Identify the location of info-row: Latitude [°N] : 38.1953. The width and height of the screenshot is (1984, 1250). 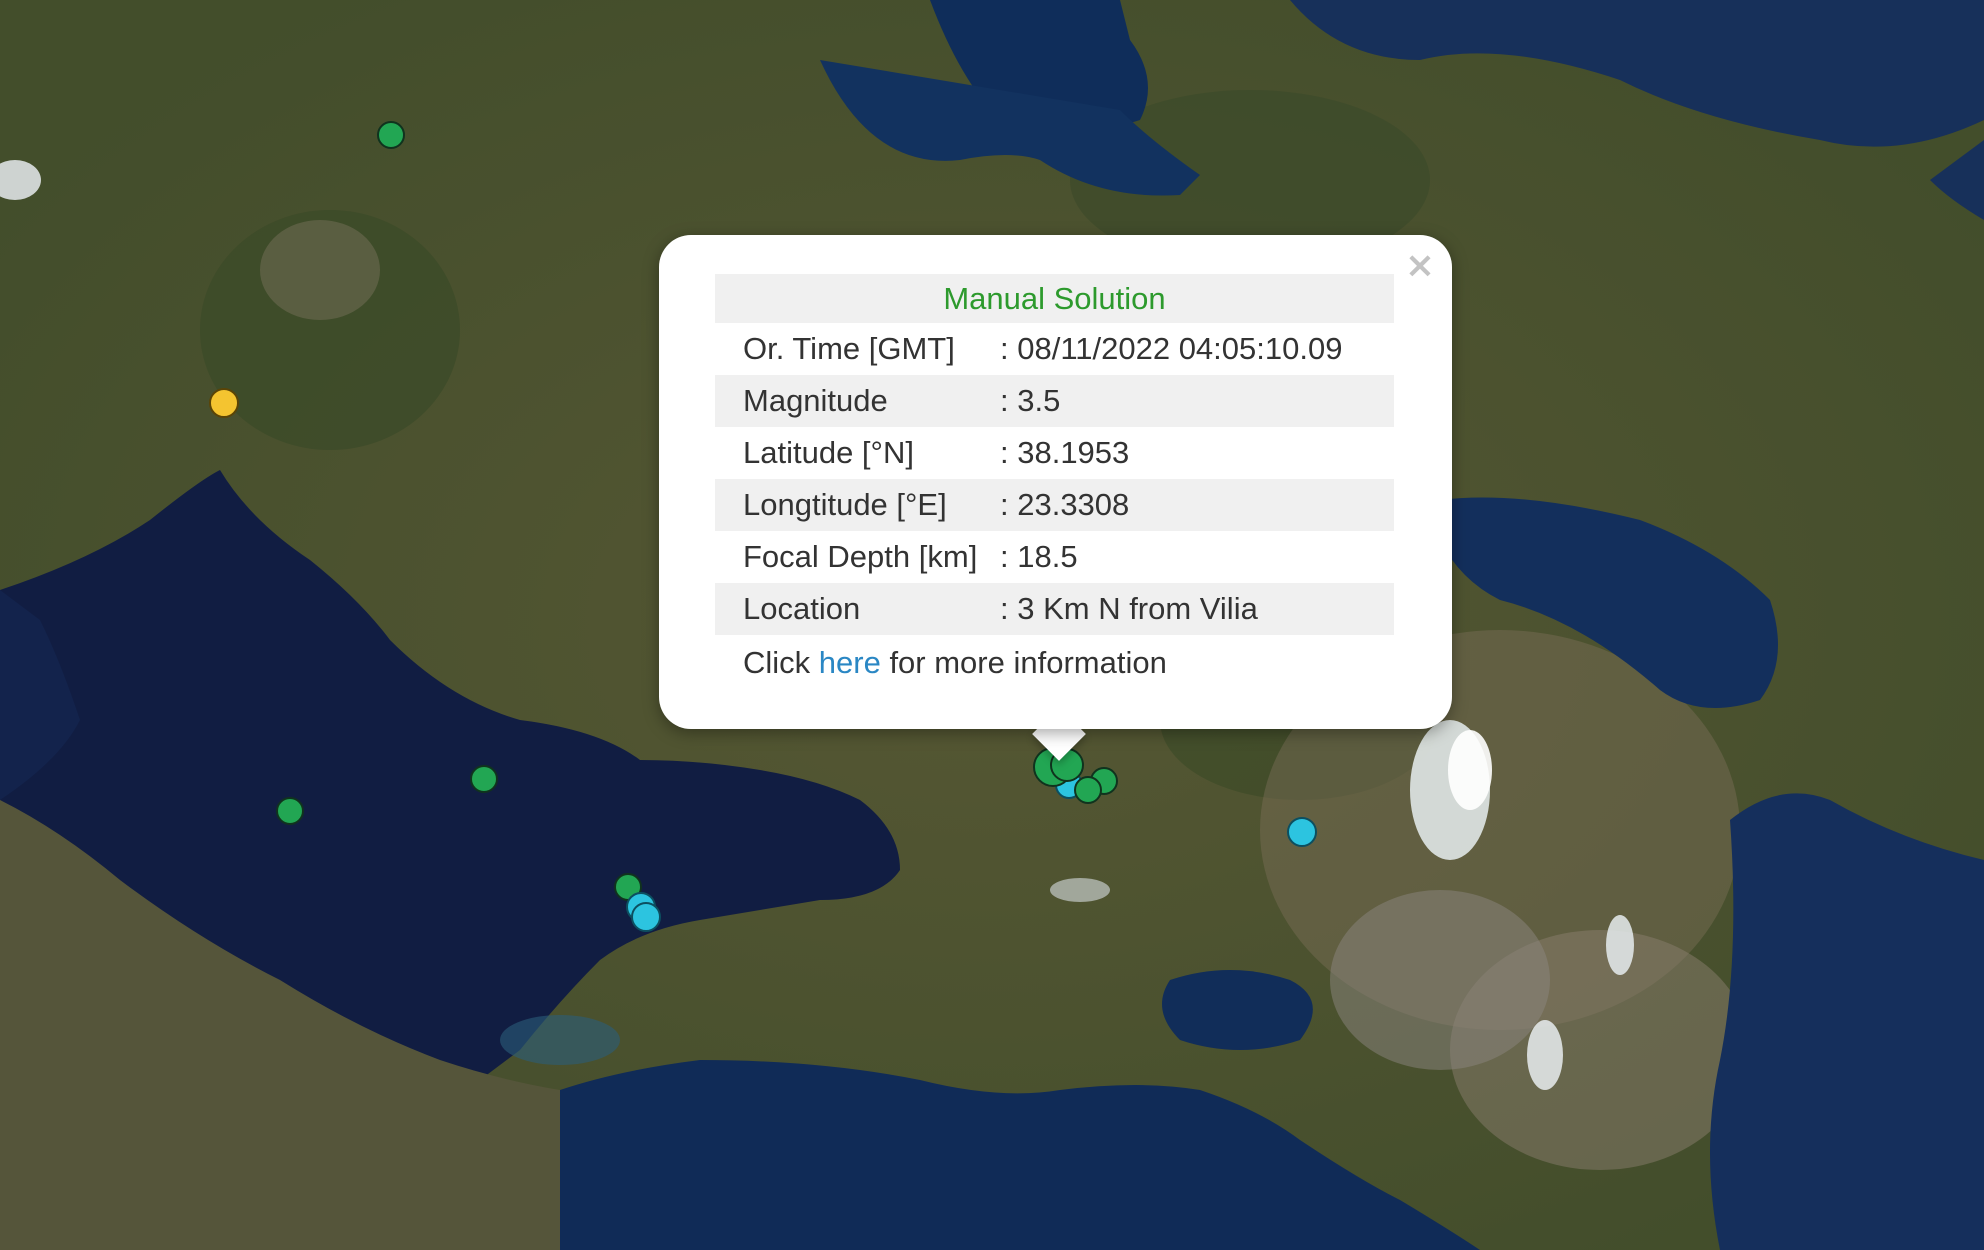
(1054, 453).